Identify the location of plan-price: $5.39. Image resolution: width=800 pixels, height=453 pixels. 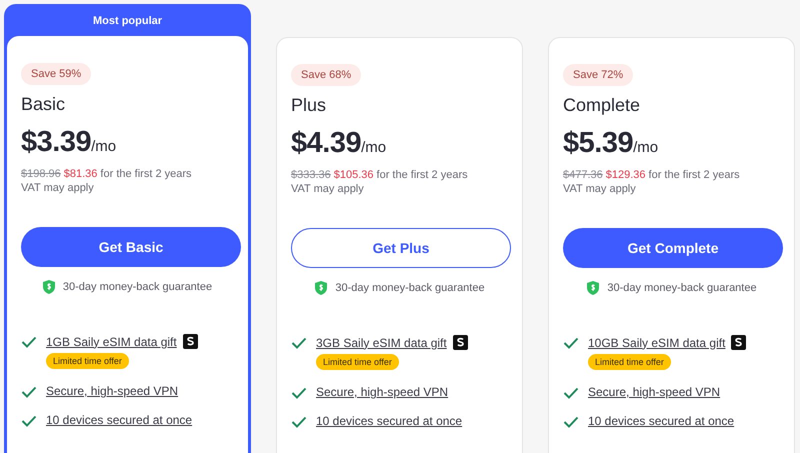
(598, 143).